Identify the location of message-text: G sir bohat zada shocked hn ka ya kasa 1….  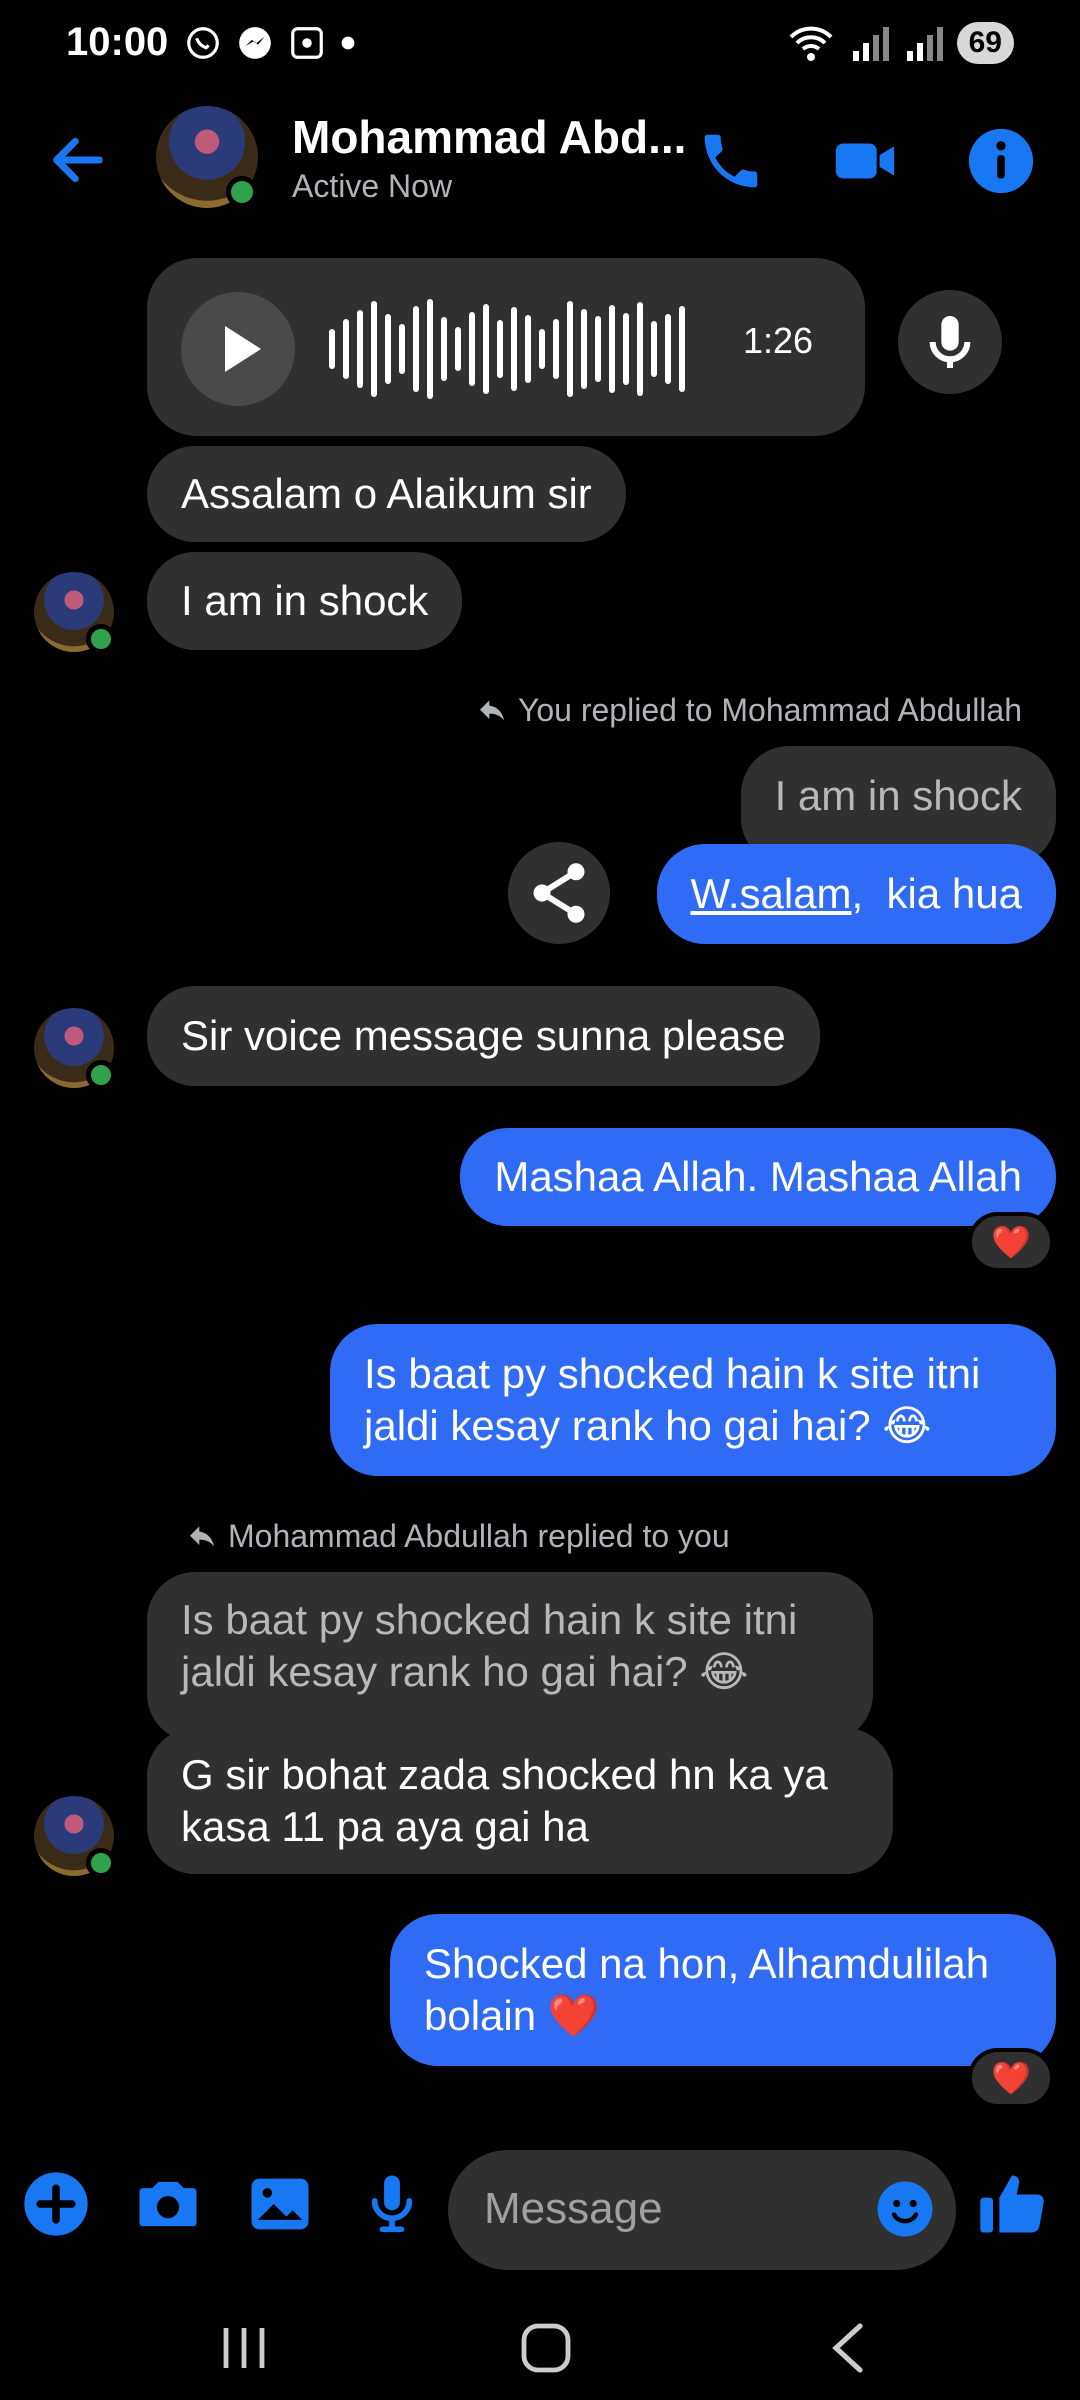
(504, 1800).